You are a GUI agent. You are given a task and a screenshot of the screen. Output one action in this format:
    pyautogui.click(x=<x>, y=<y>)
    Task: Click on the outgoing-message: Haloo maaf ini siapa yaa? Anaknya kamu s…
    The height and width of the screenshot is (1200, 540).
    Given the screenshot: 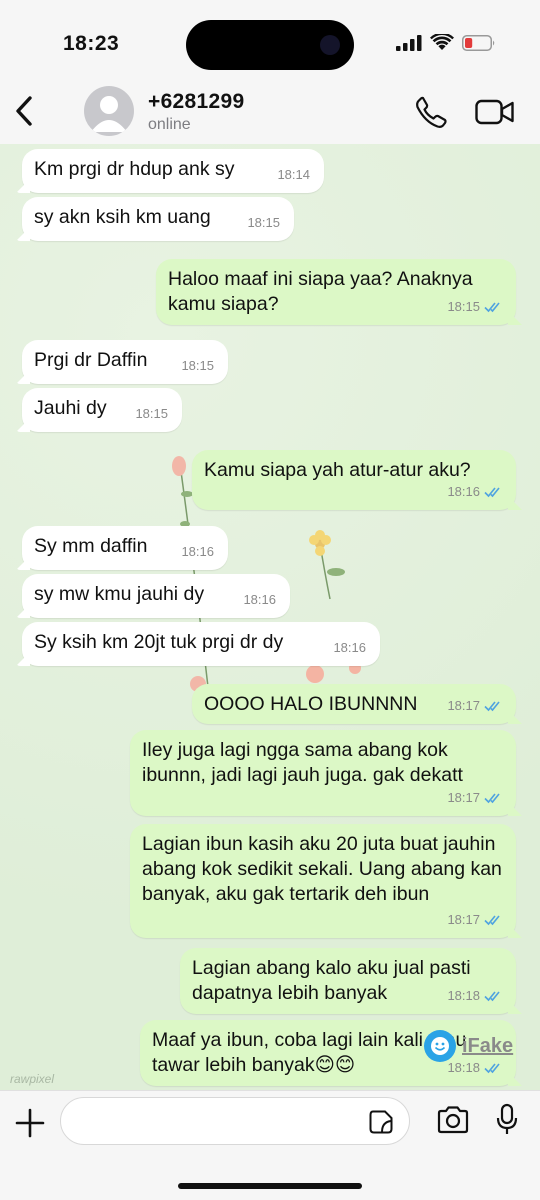 What is the action you would take?
    pyautogui.click(x=336, y=292)
    